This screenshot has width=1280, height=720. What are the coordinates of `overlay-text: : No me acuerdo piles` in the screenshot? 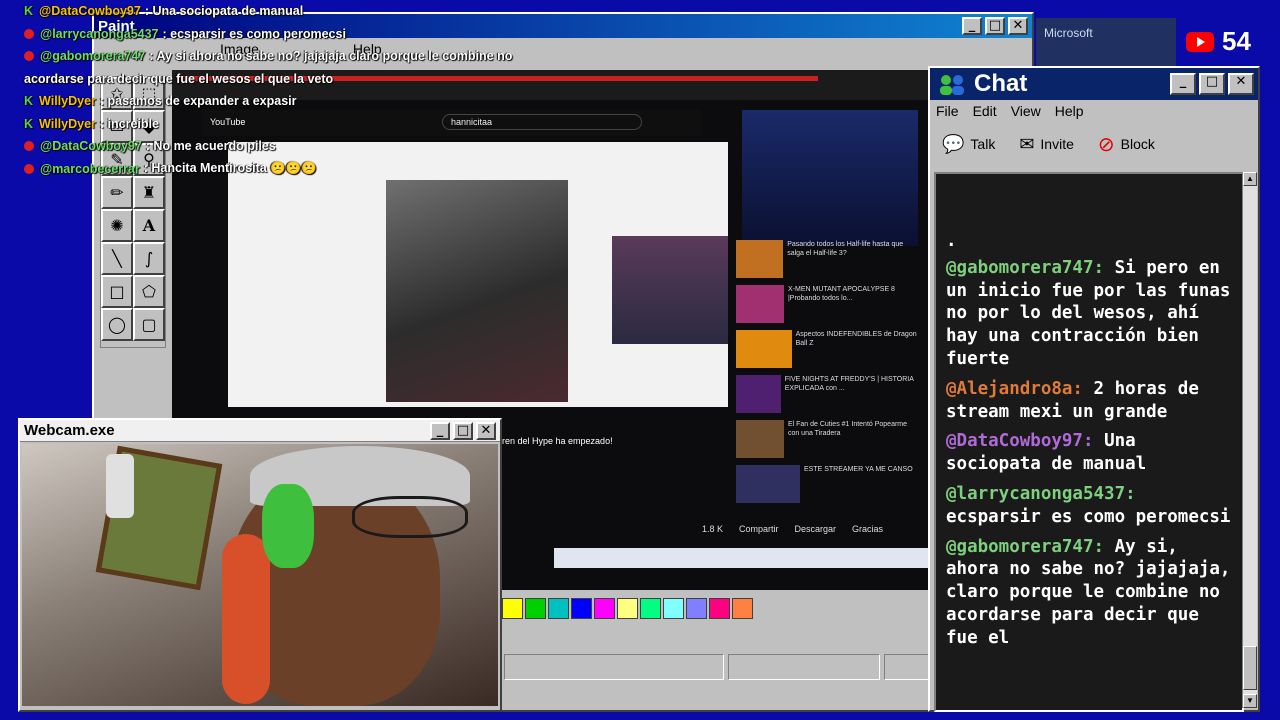 It's located at (210, 146).